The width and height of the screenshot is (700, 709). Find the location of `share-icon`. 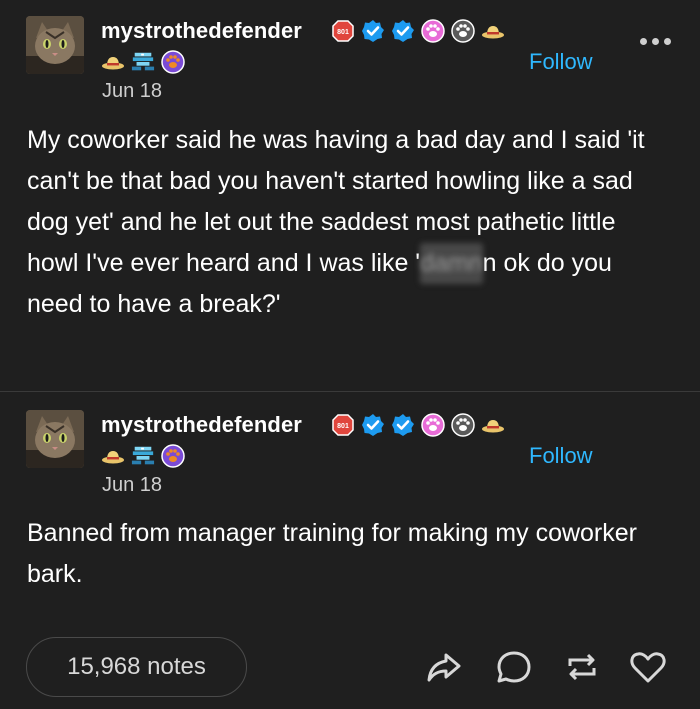

share-icon is located at coordinates (444, 667).